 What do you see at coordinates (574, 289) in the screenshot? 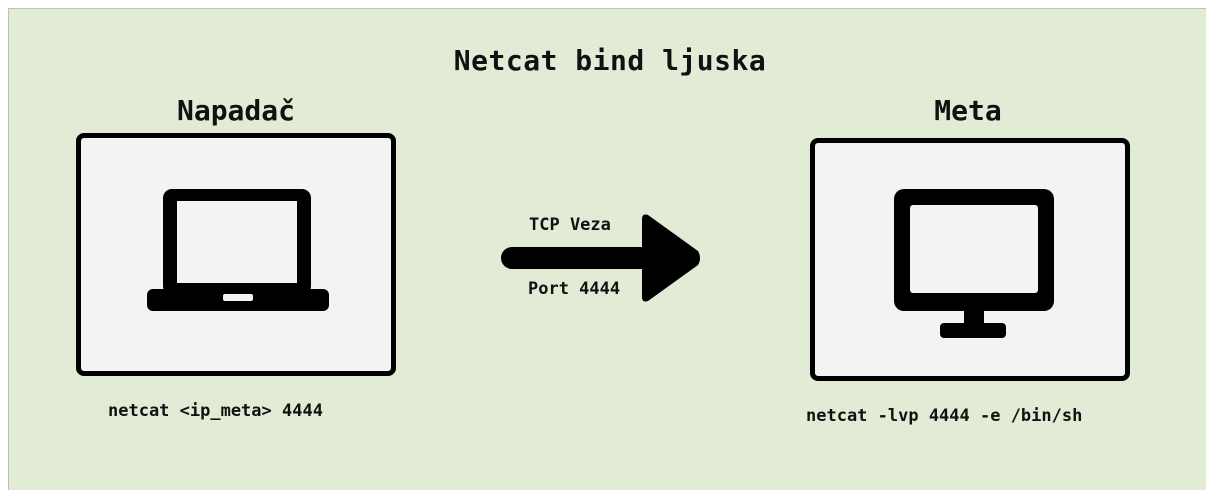
I see `connection-label-port: Port 4444` at bounding box center [574, 289].